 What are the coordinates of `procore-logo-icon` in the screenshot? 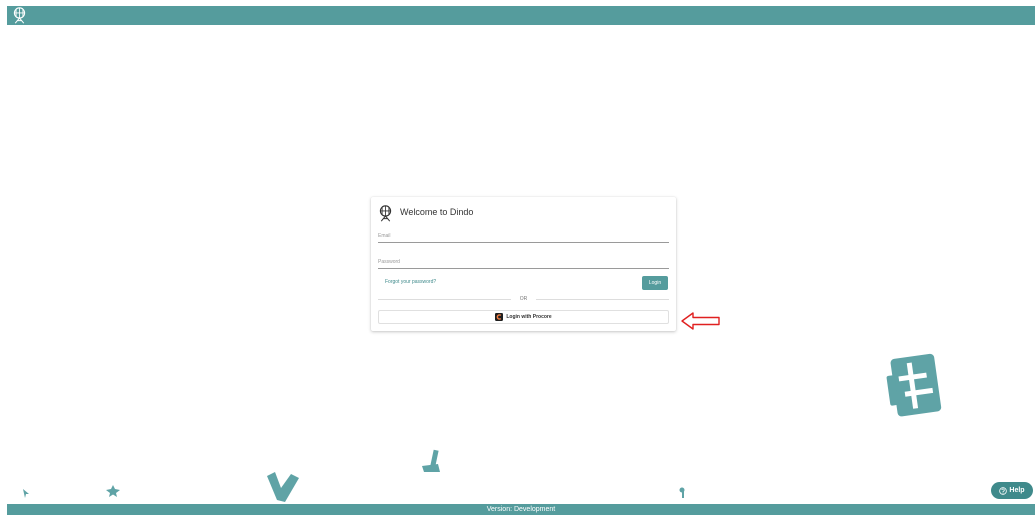 It's located at (499, 317).